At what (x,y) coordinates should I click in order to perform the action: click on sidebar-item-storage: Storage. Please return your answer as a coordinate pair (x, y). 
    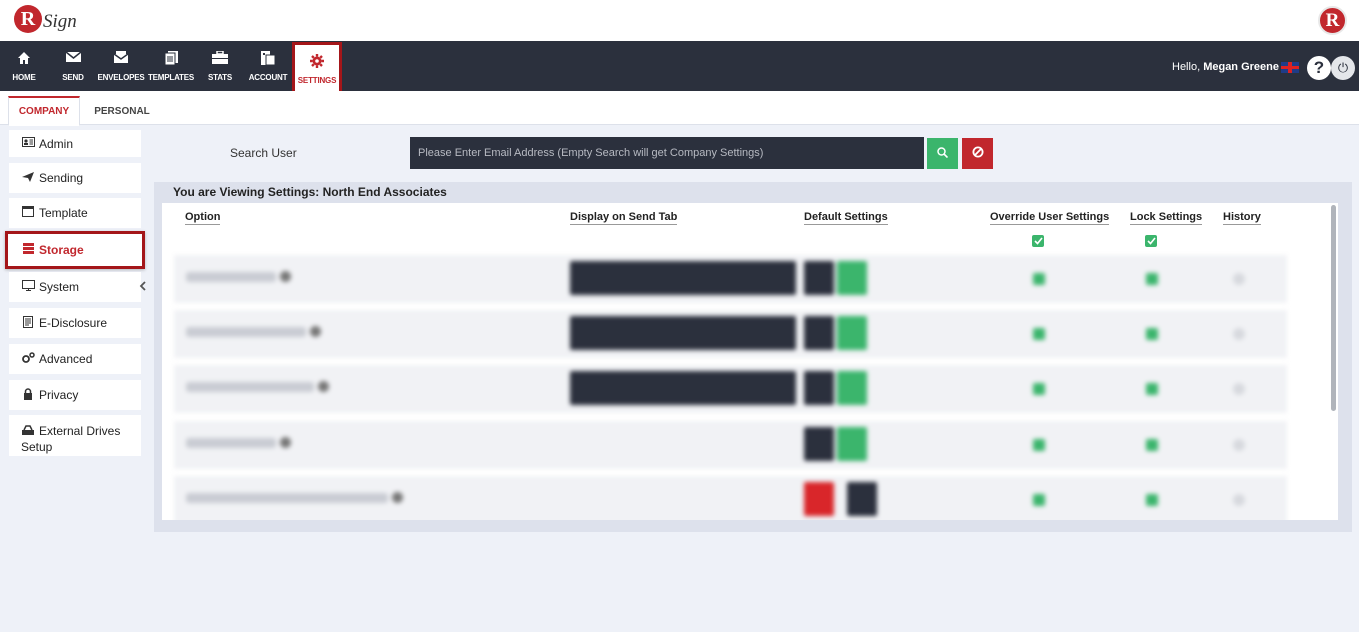
    Looking at the image, I should click on (75, 250).